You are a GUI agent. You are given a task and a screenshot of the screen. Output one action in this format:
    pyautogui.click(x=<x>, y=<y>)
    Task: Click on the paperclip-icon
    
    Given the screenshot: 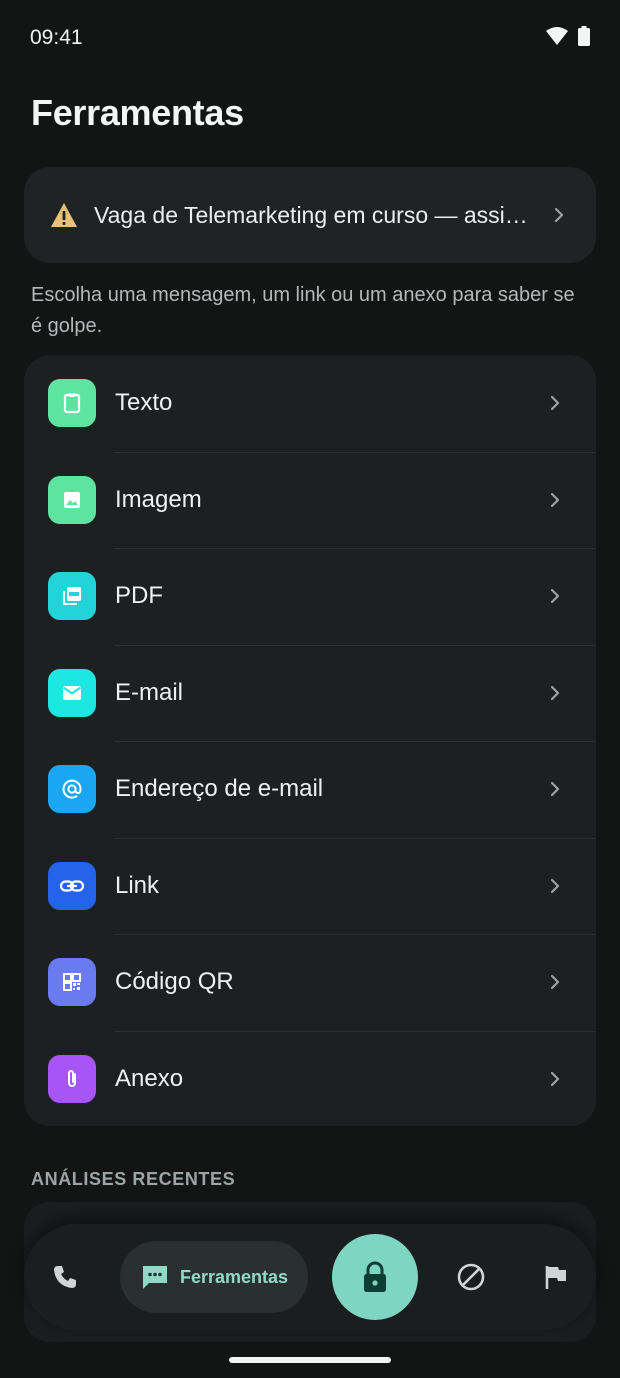 What is the action you would take?
    pyautogui.click(x=72, y=1078)
    